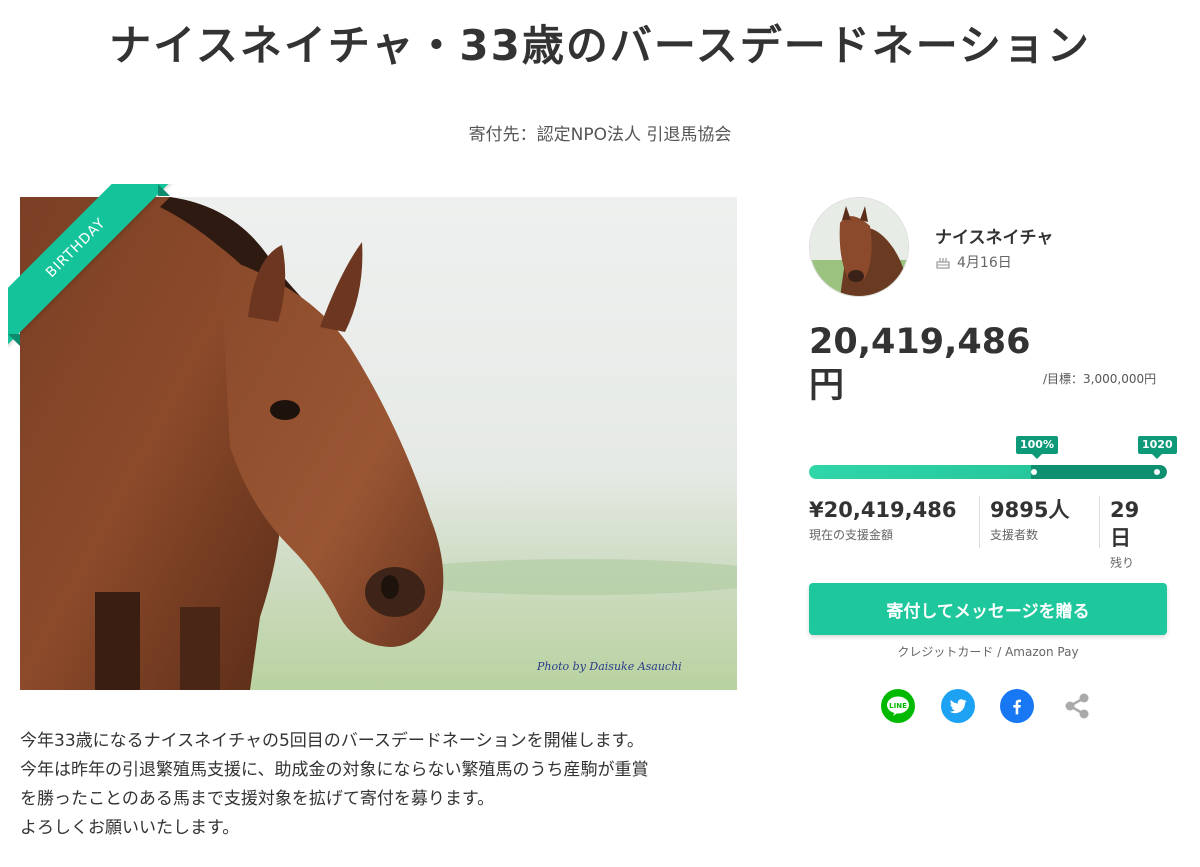 The image size is (1200, 867). Describe the element at coordinates (984, 263) in the screenshot. I see `birthday-date: 4月16日` at that location.